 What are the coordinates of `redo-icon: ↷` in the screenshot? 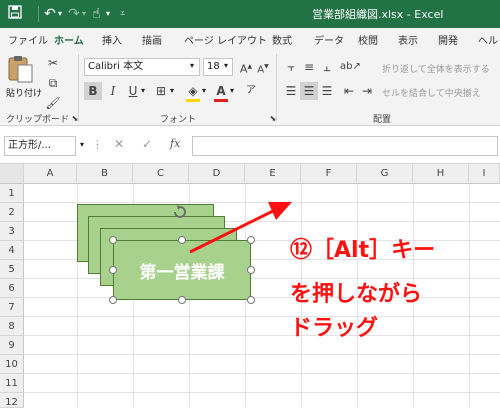 It's located at (74, 14).